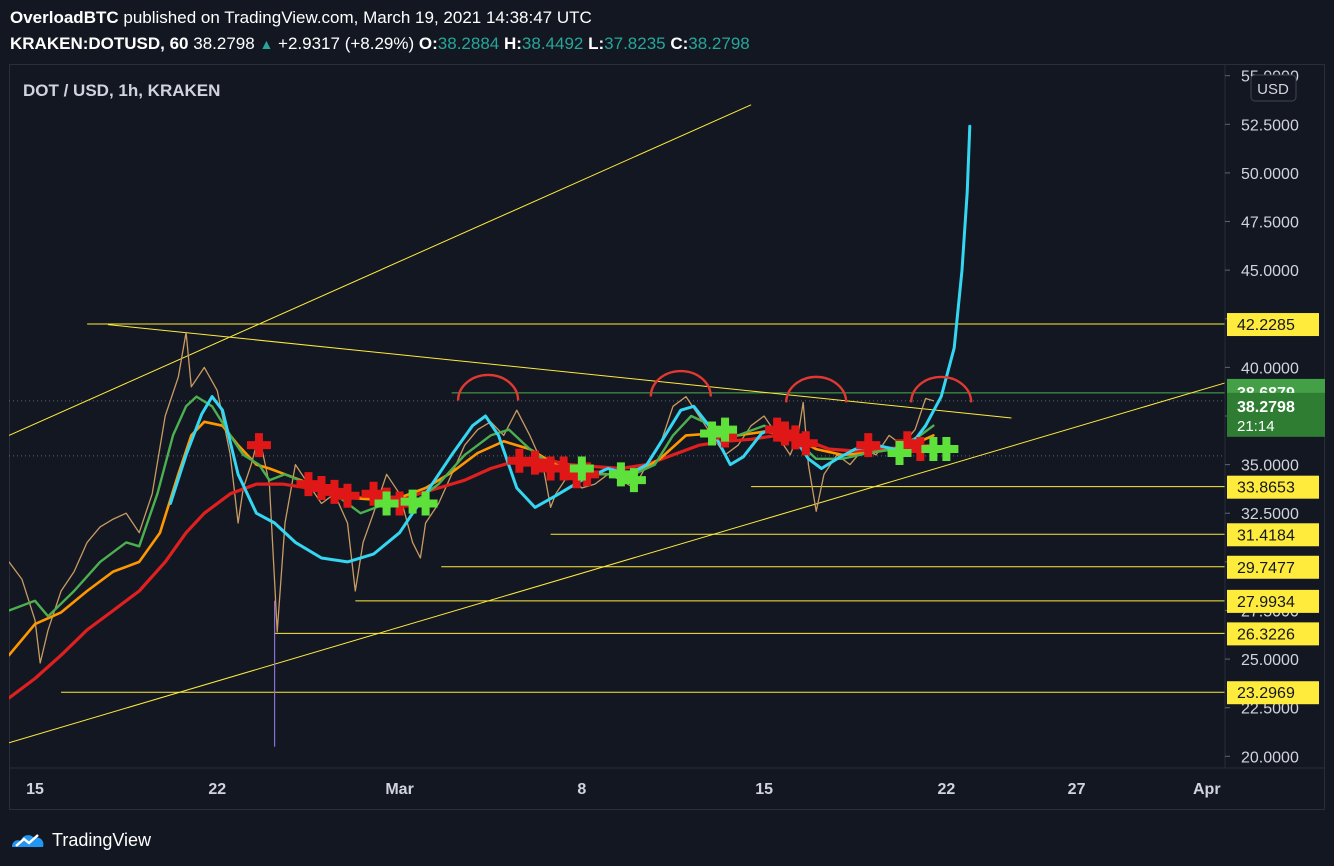 The height and width of the screenshot is (866, 1334). What do you see at coordinates (121, 90) in the screenshot?
I see `chart-title: DOT / USD, 1h, KRAKEN` at bounding box center [121, 90].